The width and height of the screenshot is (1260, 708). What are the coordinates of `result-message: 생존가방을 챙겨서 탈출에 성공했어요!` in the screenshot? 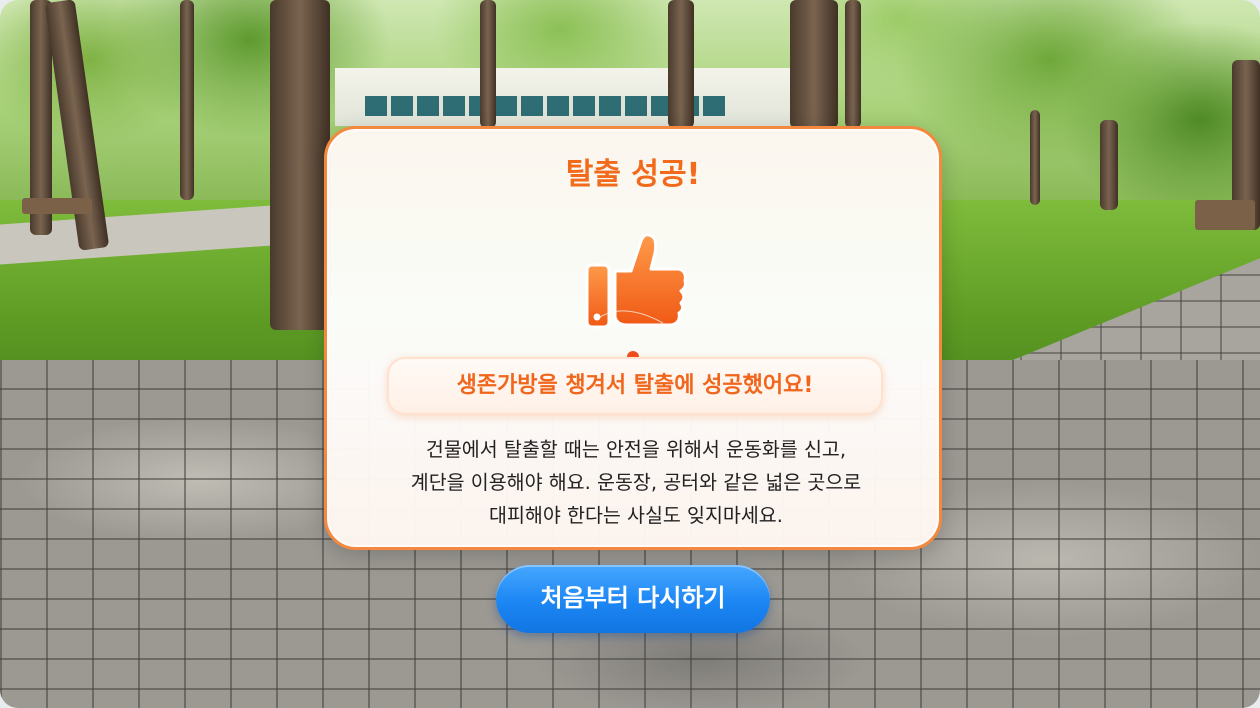 It's located at (635, 386).